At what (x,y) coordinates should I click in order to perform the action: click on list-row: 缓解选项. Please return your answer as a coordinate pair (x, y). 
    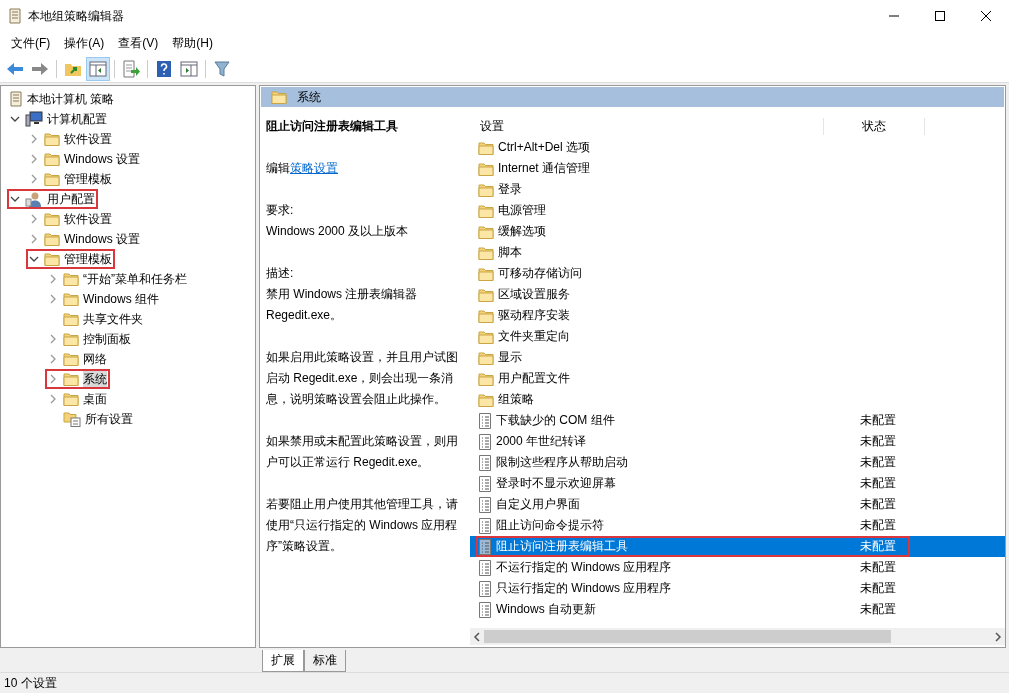
    Looking at the image, I should click on (737, 231).